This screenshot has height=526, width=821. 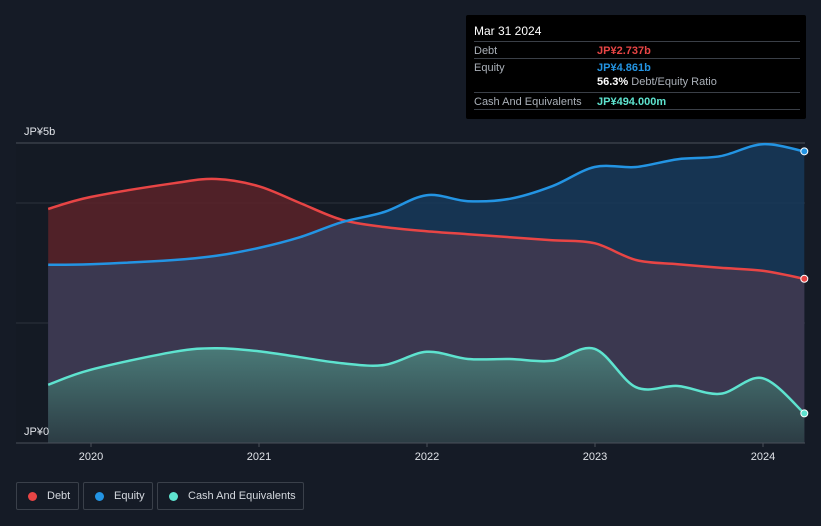 What do you see at coordinates (427, 457) in the screenshot?
I see `x-tick-label: 2022` at bounding box center [427, 457].